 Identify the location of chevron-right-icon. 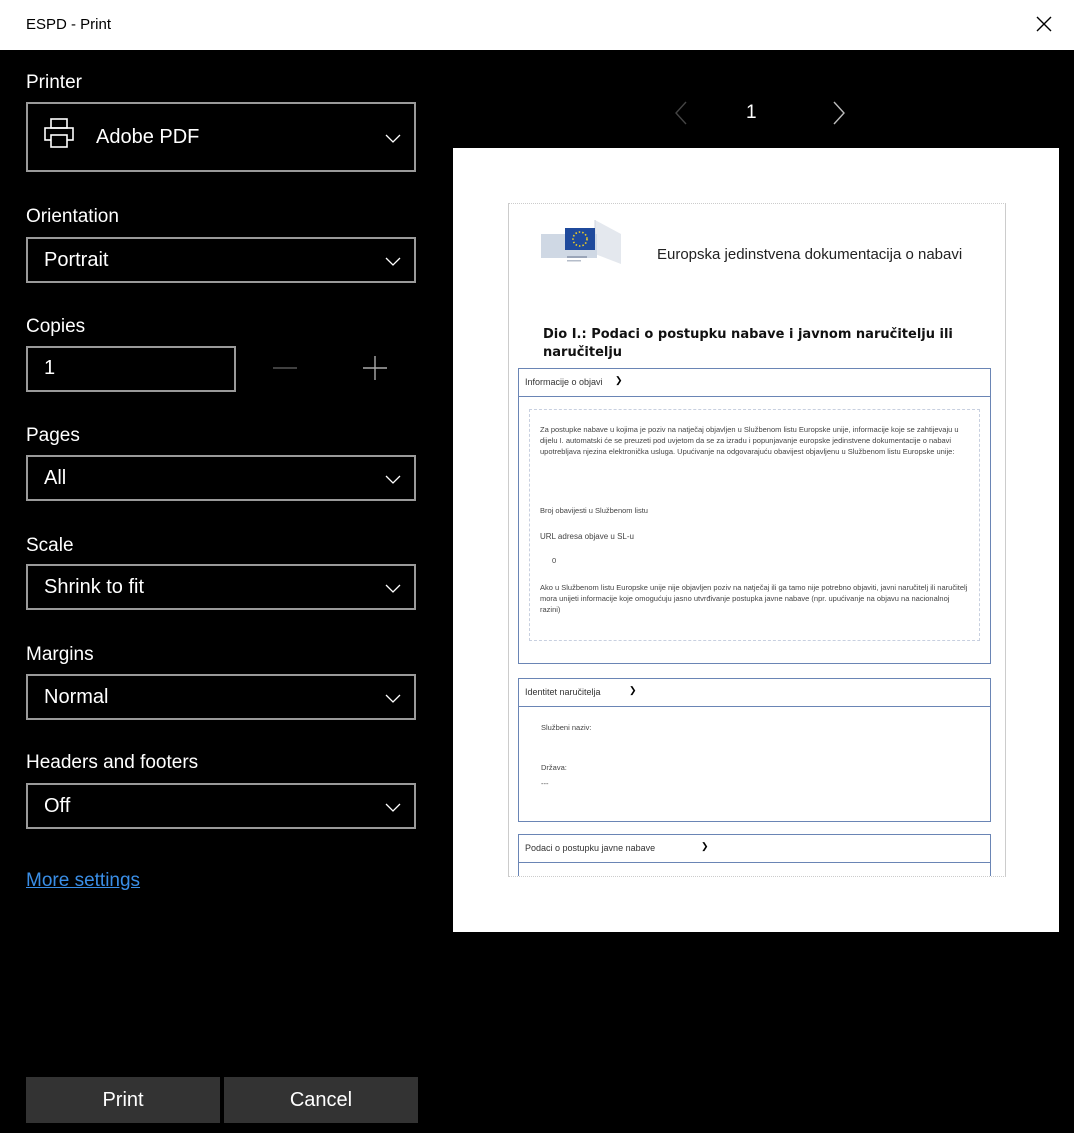
(839, 113).